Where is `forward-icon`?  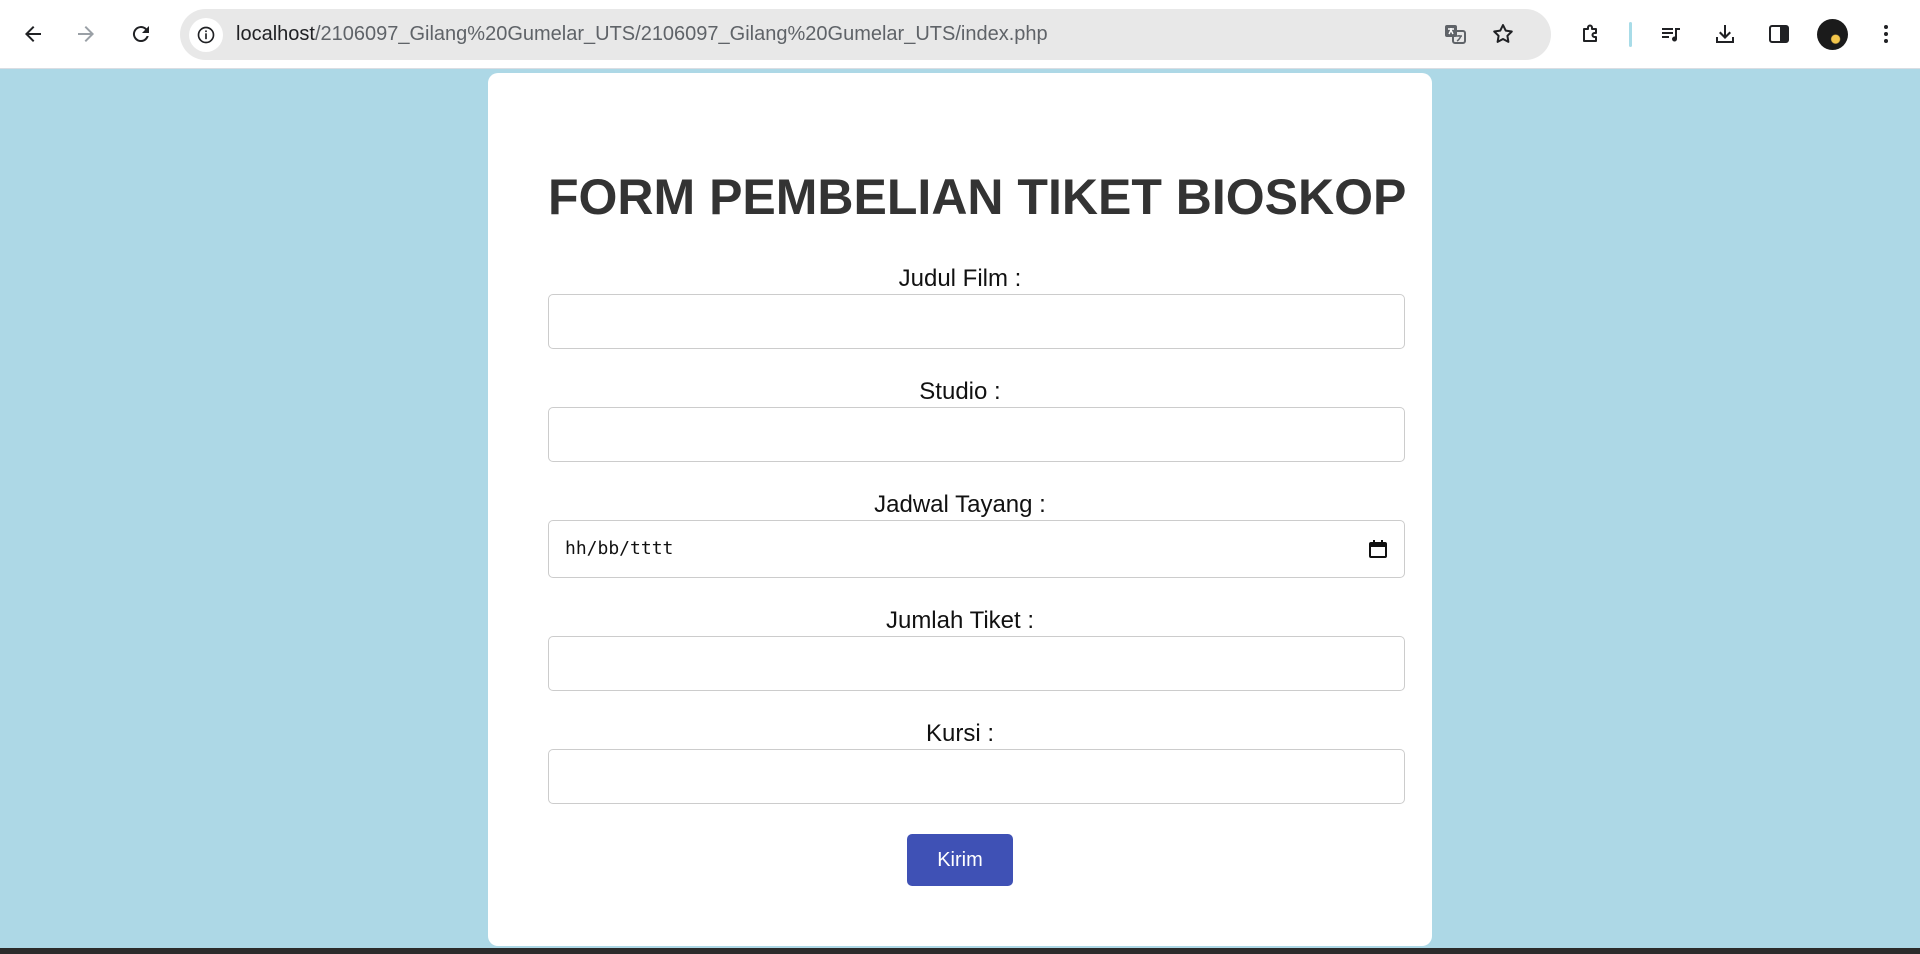 forward-icon is located at coordinates (86, 34).